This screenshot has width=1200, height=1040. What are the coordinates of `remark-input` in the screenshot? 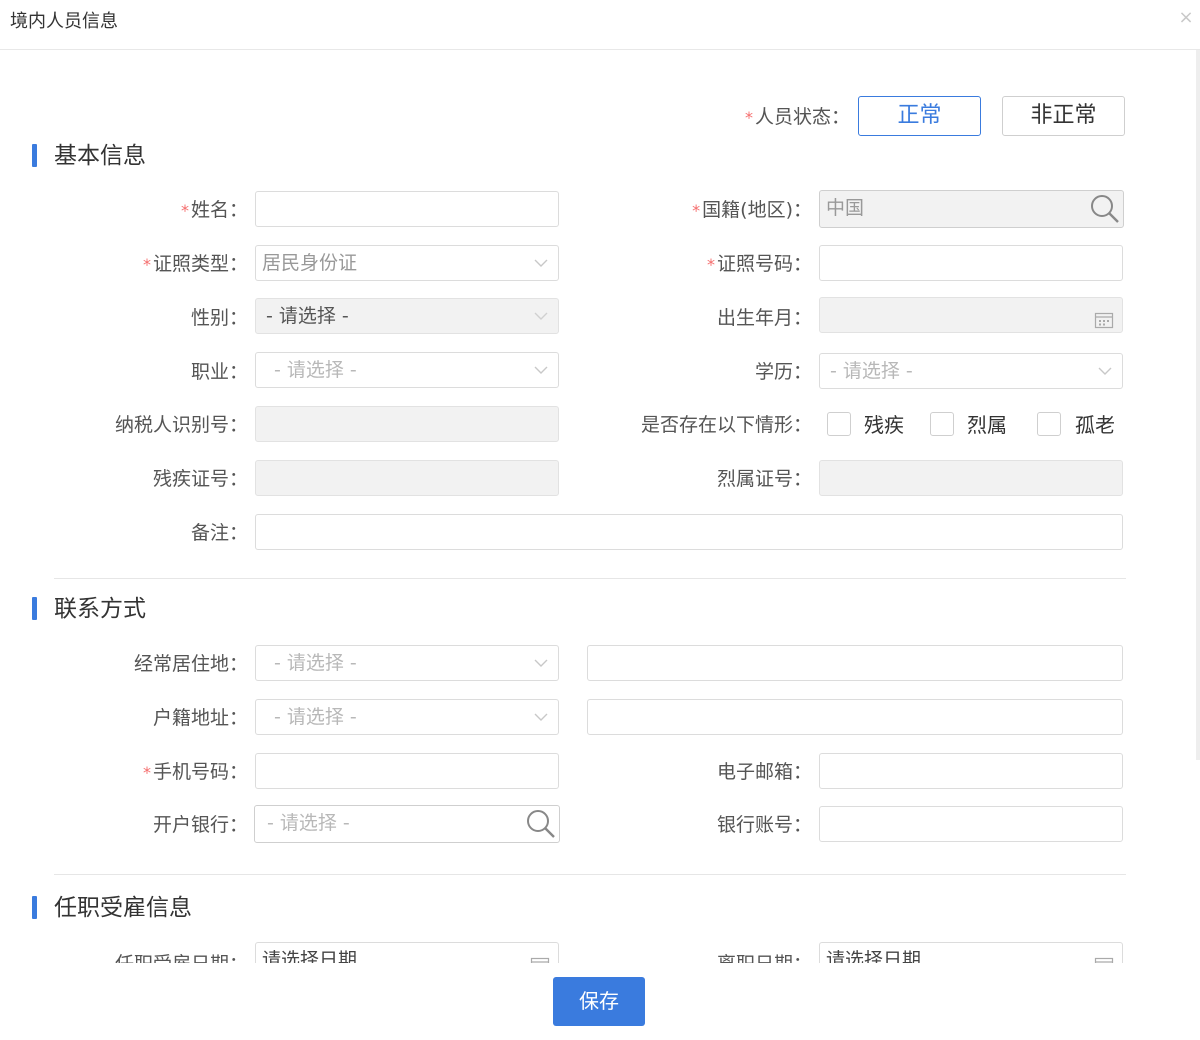 It's located at (689, 532).